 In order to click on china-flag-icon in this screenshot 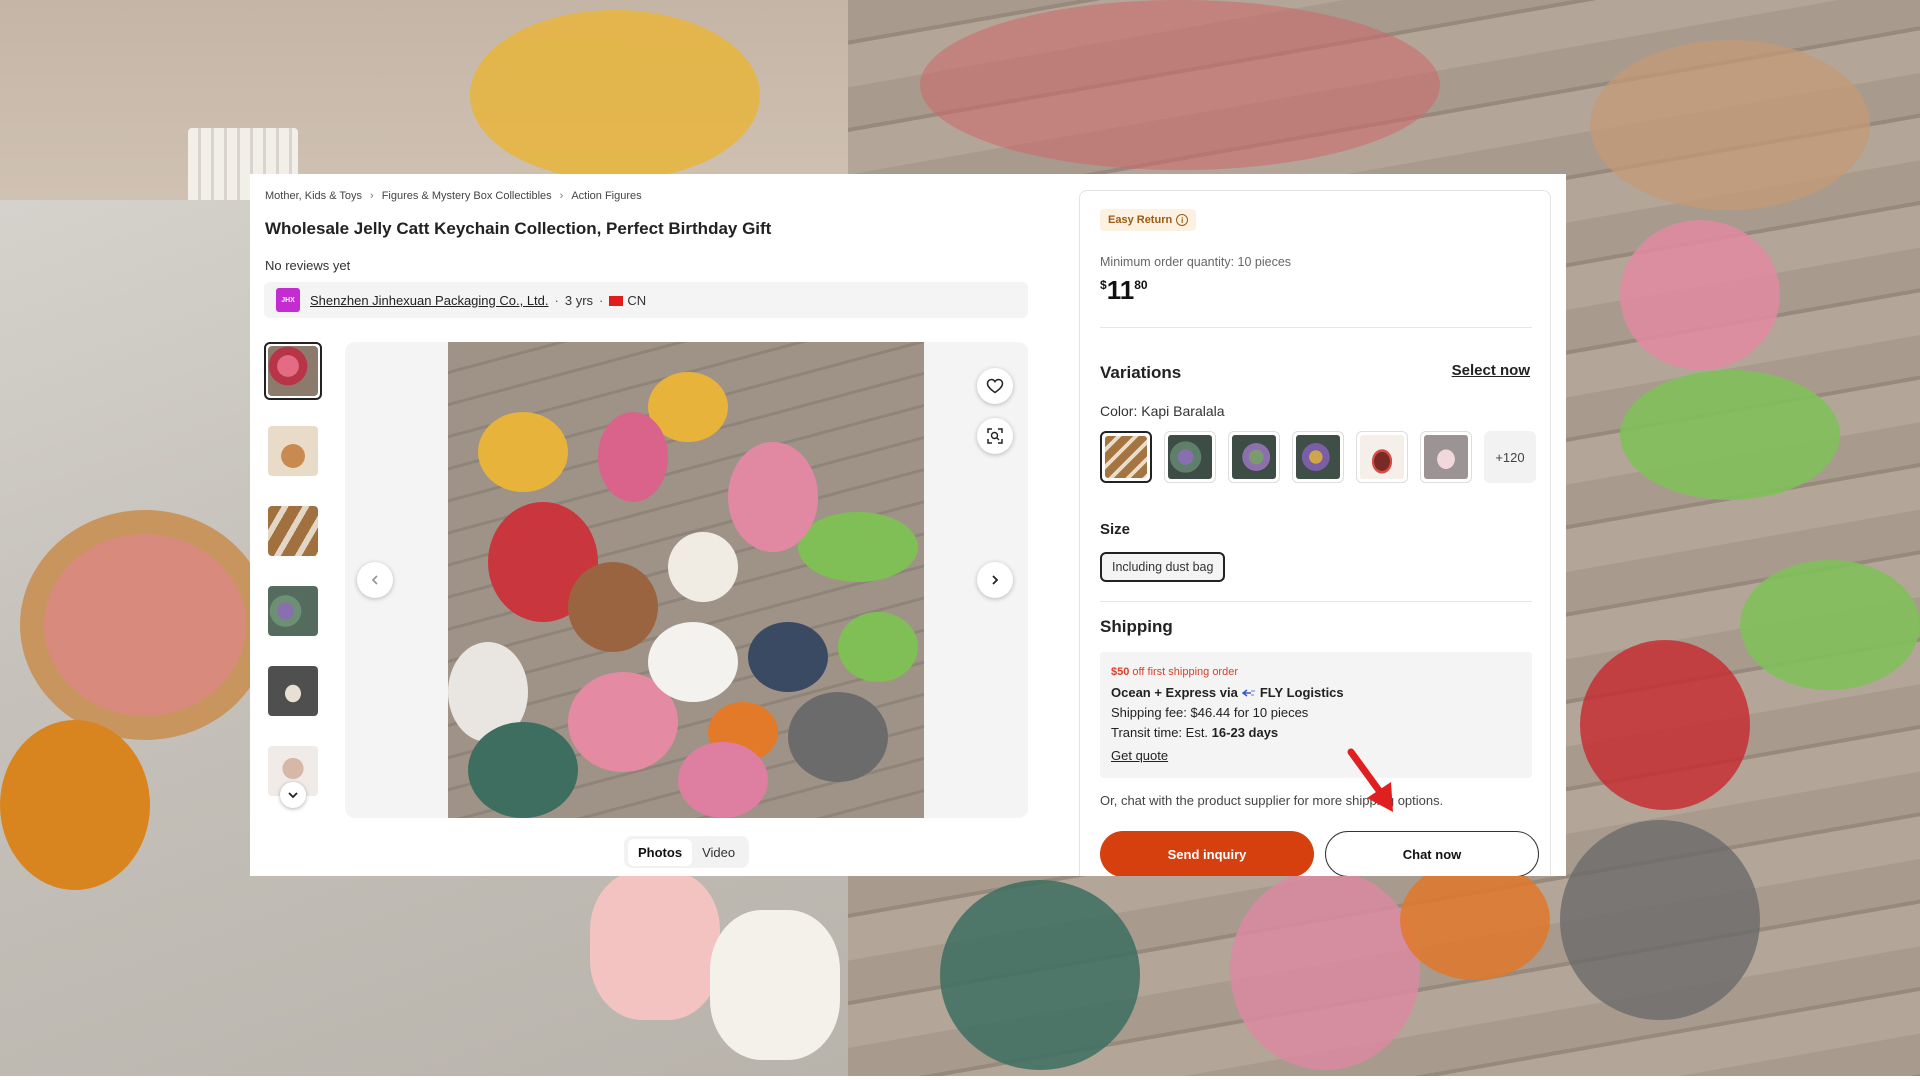, I will do `click(616, 301)`.